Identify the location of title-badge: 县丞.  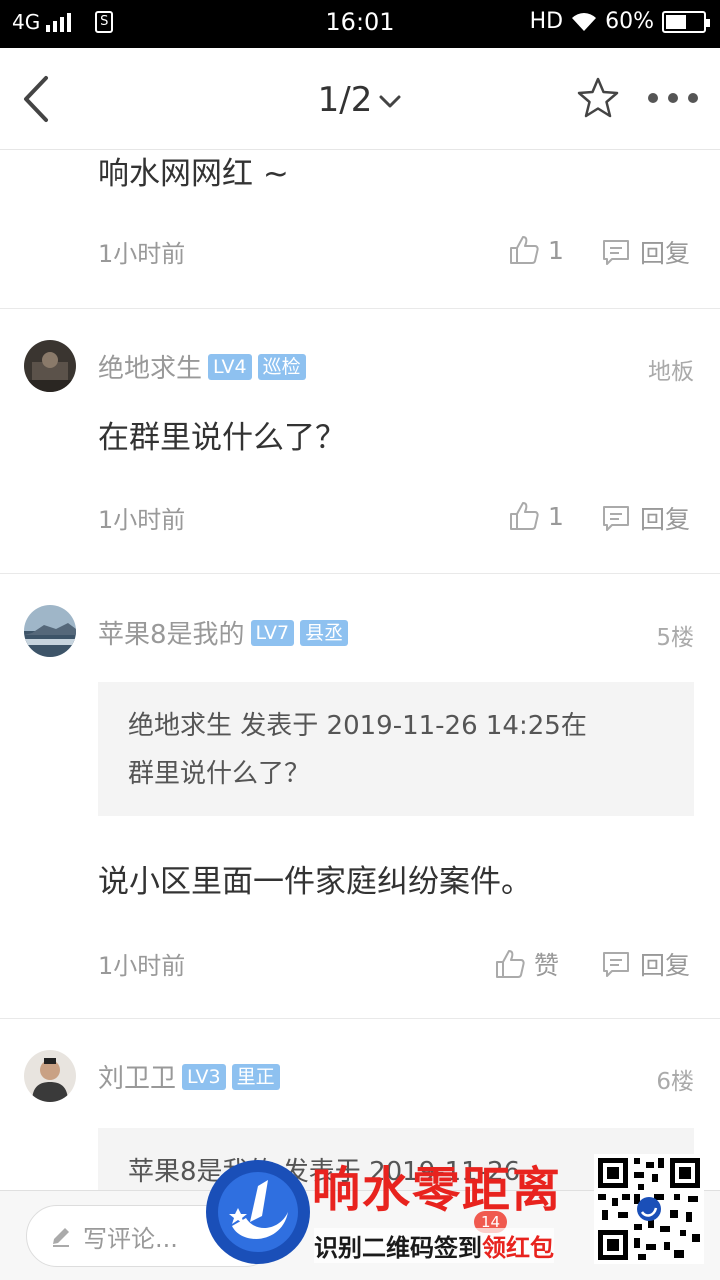
(324, 632).